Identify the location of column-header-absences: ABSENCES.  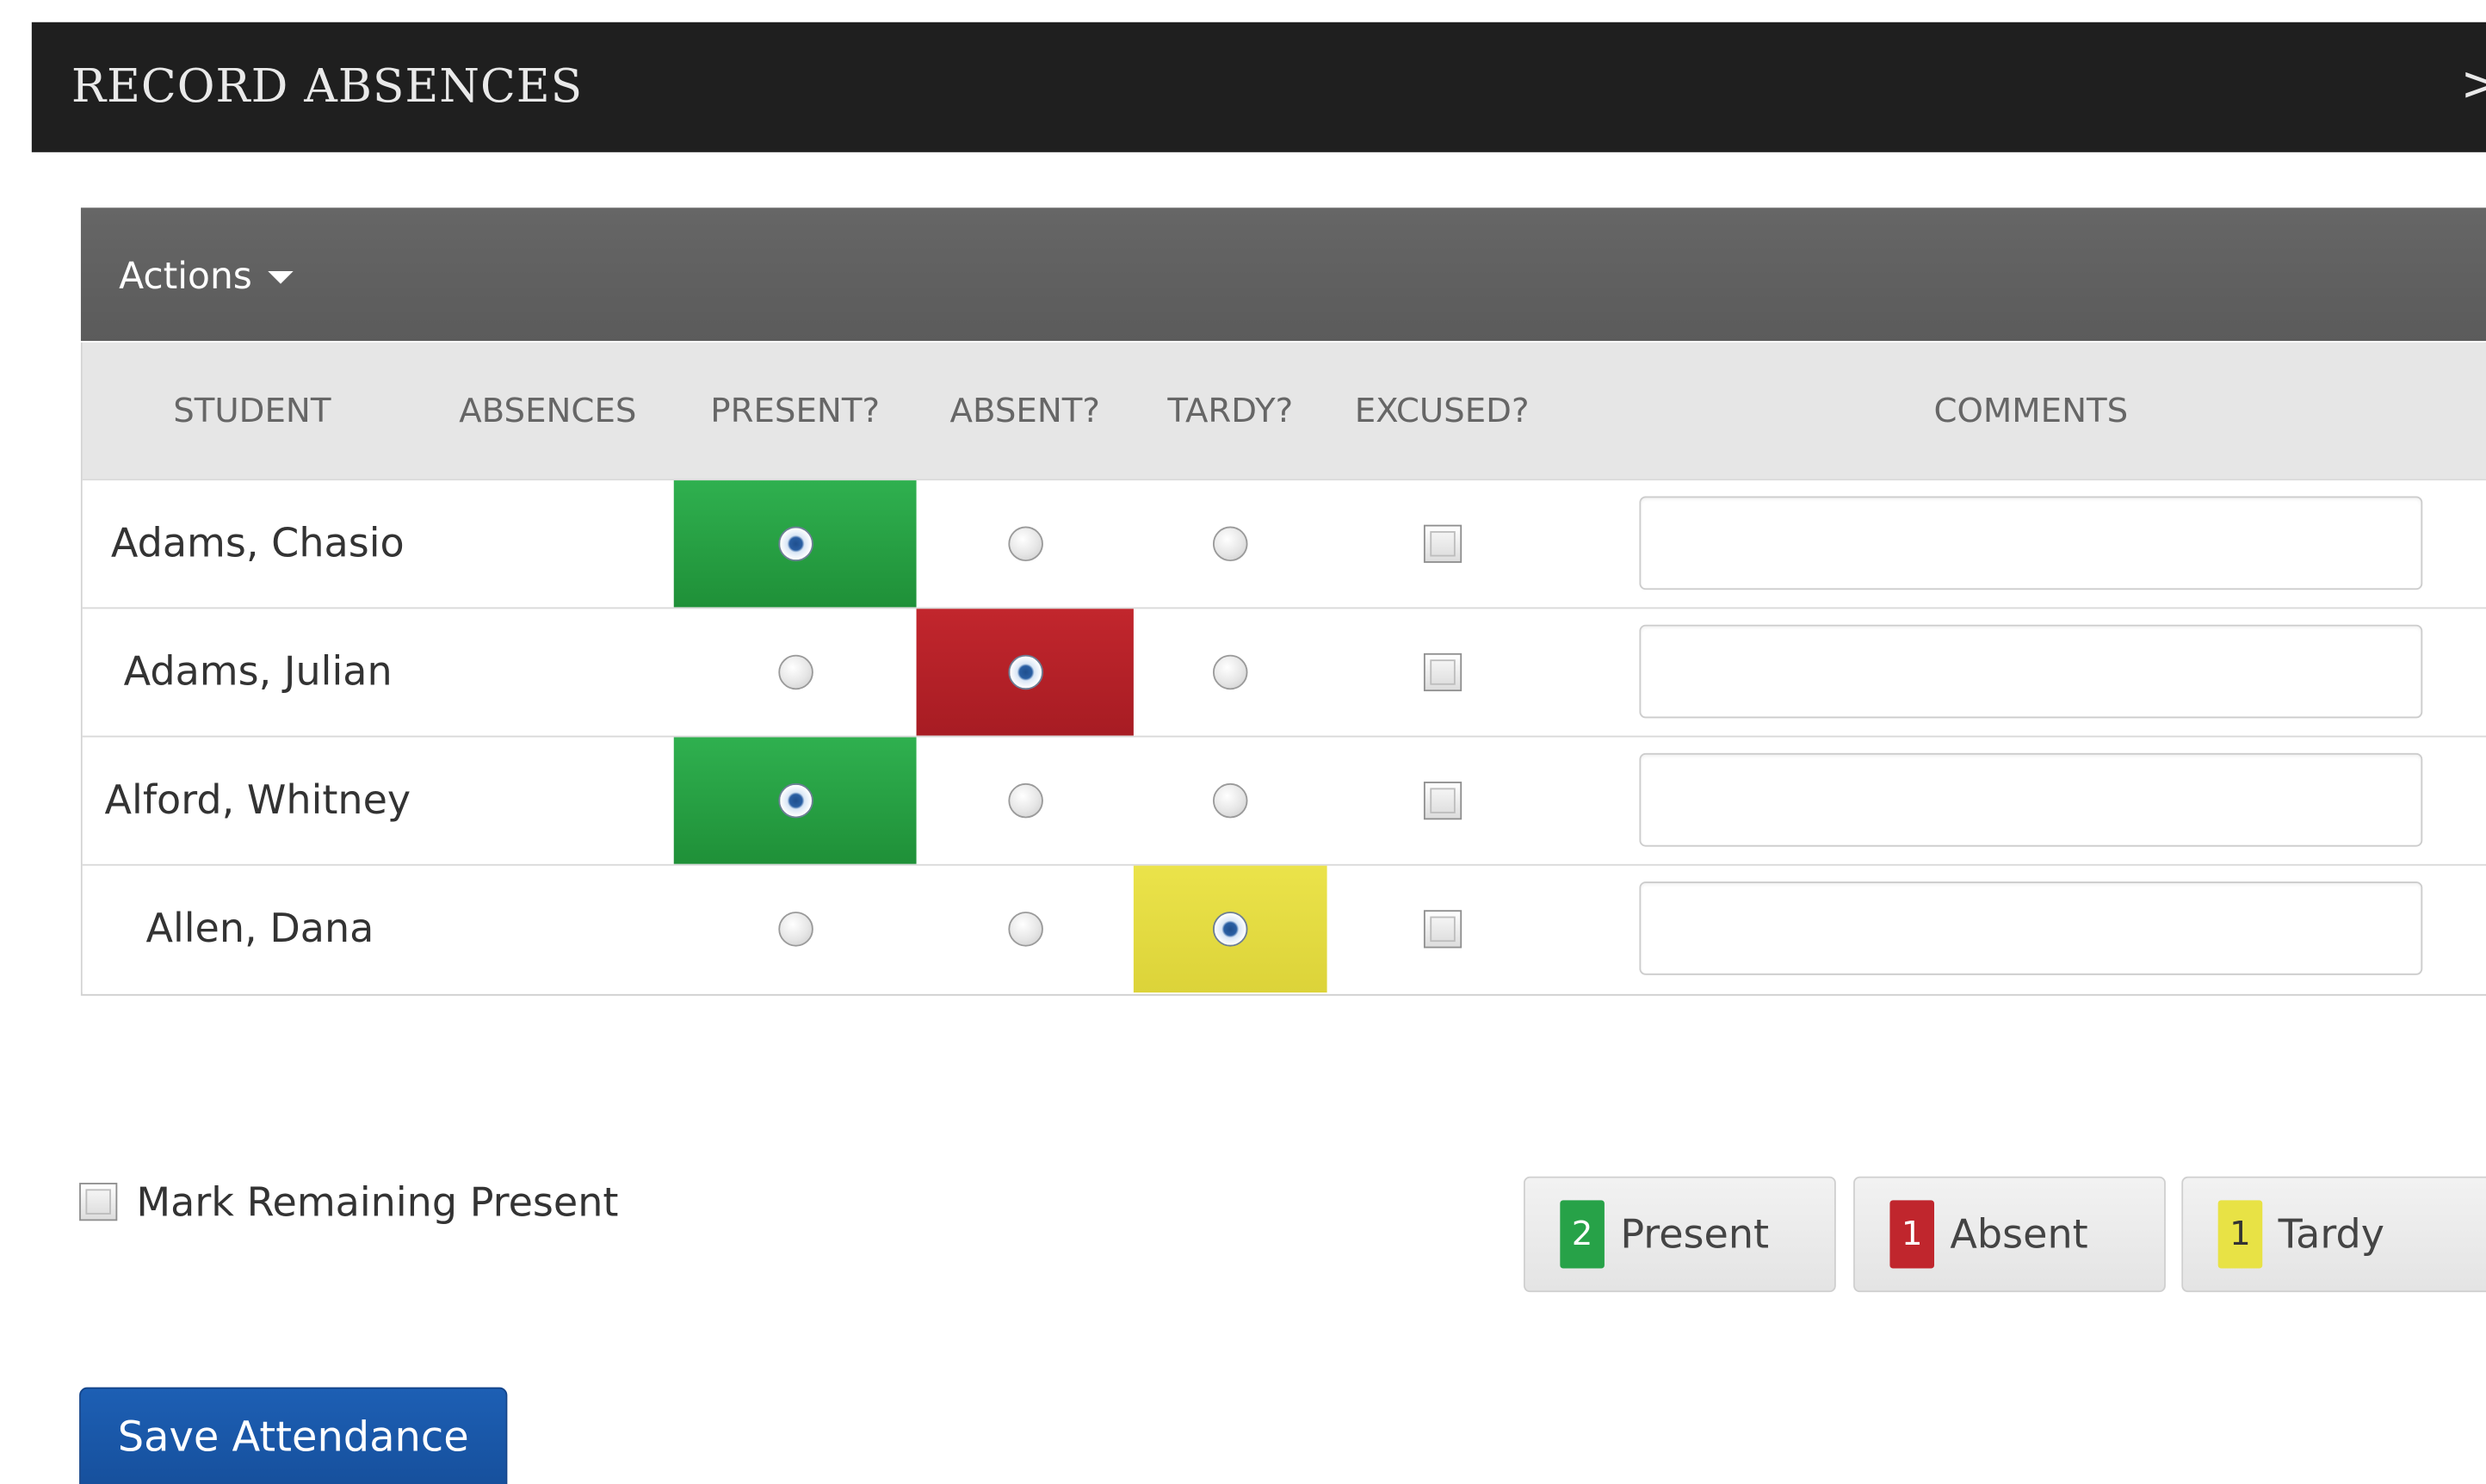
(548, 411).